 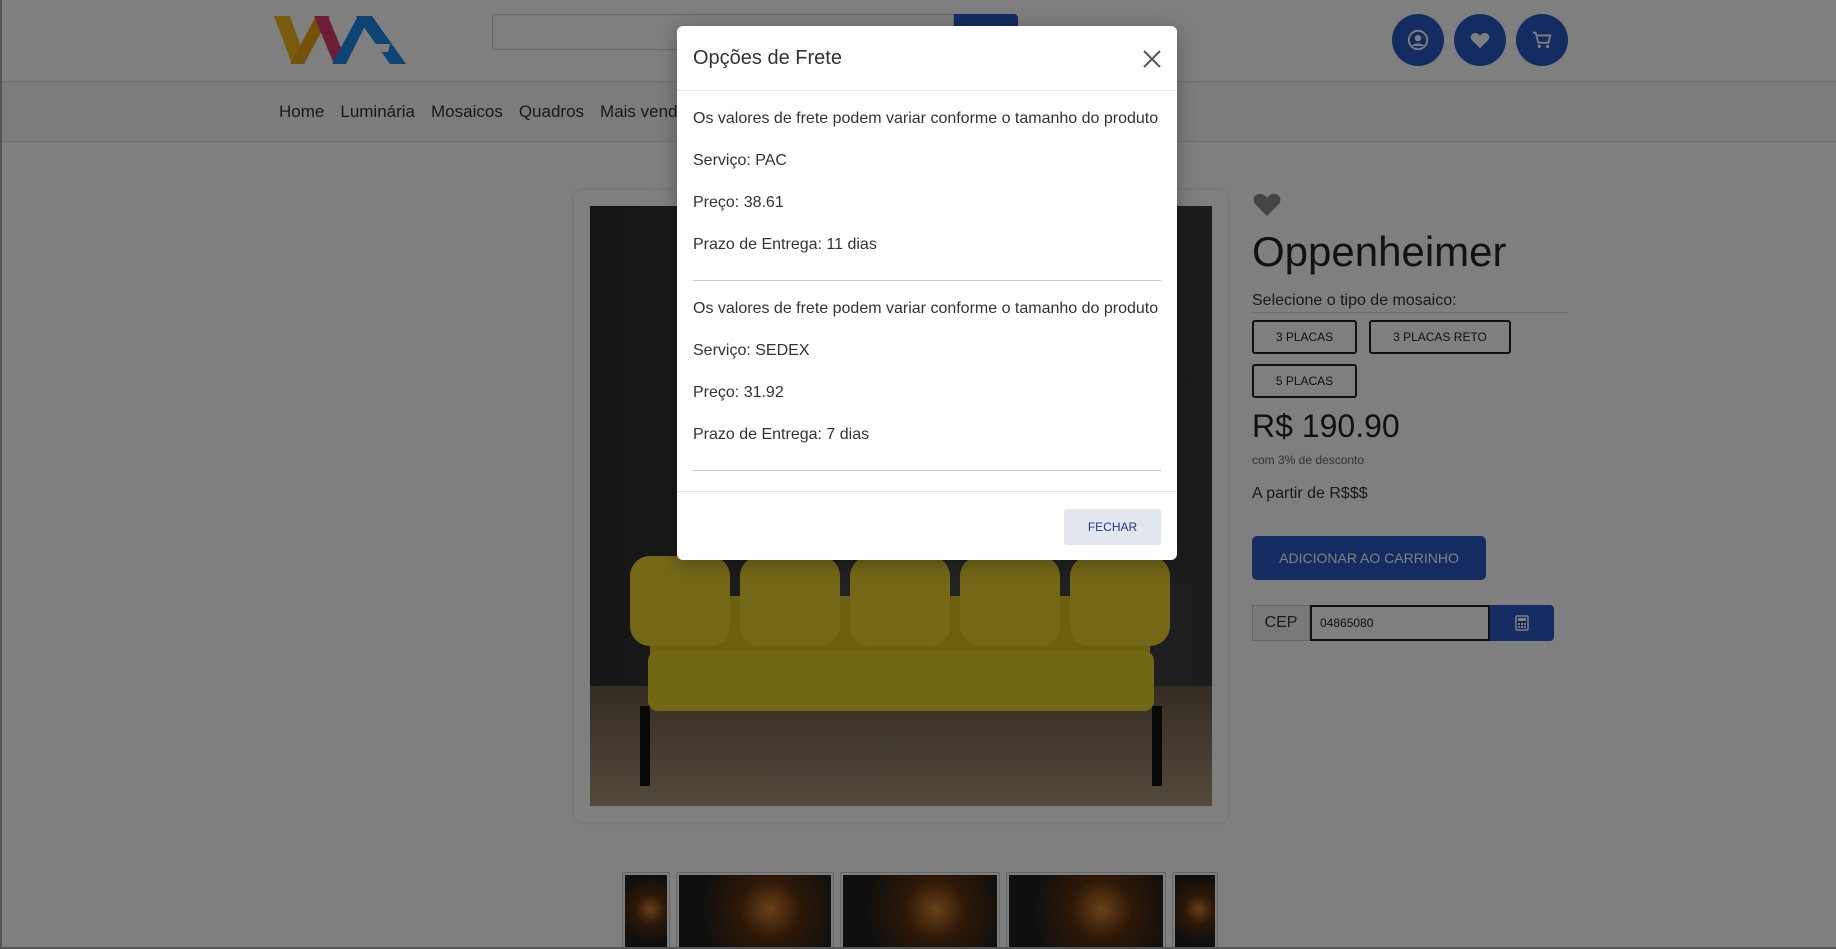 What do you see at coordinates (738, 202) in the screenshot?
I see `shipping-price: Preço: 38.61` at bounding box center [738, 202].